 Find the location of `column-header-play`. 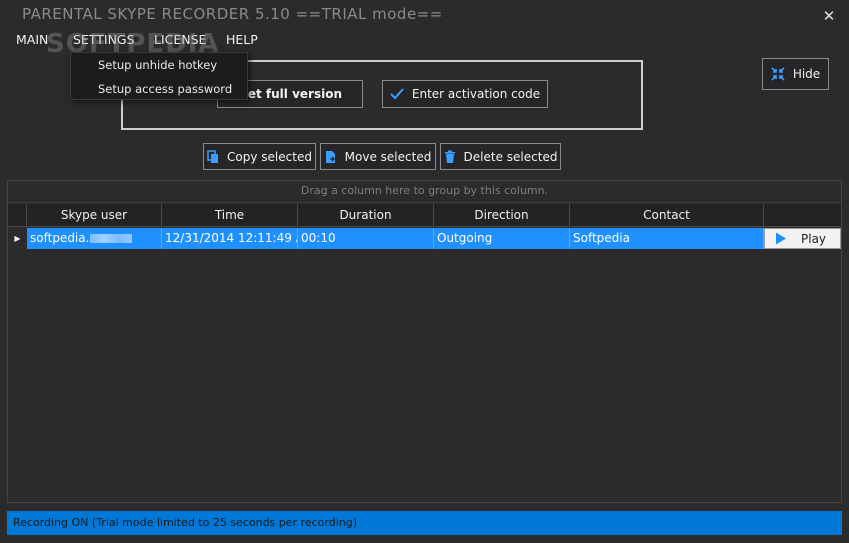

column-header-play is located at coordinates (802, 215).